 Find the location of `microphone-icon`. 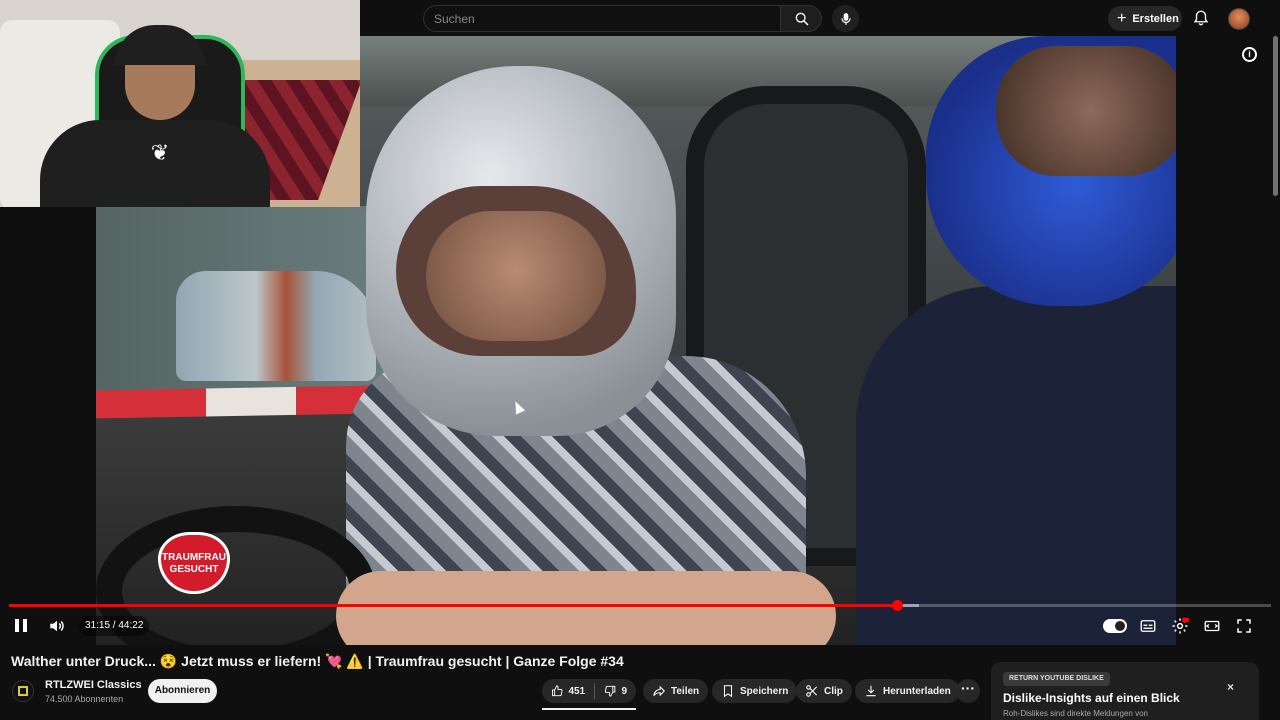

microphone-icon is located at coordinates (845, 18).